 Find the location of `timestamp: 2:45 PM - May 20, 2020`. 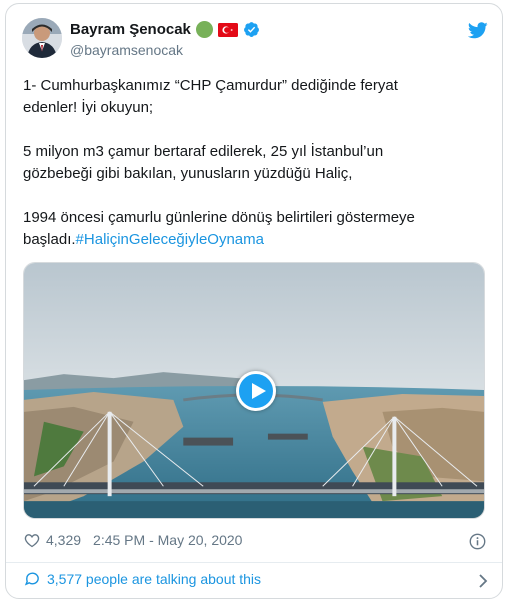

timestamp: 2:45 PM - May 20, 2020 is located at coordinates (167, 540).